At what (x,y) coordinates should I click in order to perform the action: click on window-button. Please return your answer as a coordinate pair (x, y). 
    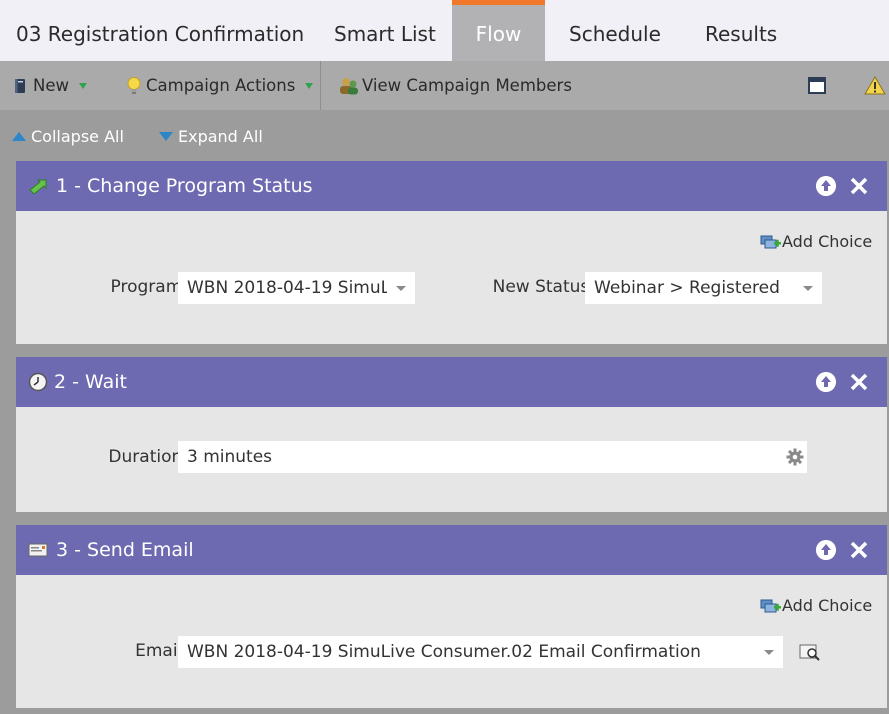
    Looking at the image, I should click on (817, 85).